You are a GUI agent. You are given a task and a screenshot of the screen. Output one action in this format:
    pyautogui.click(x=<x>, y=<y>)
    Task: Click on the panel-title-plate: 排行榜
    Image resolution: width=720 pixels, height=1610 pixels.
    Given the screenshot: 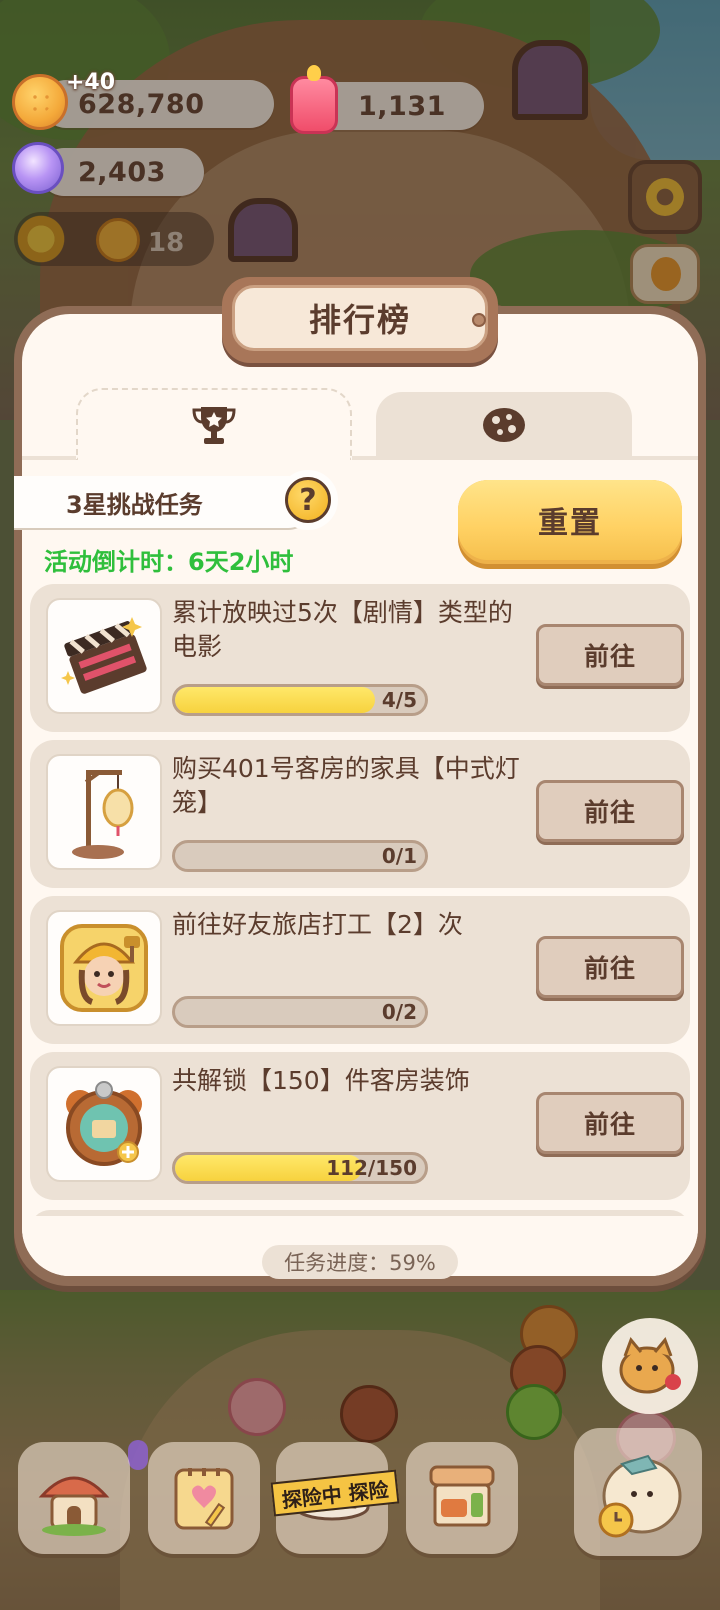 What is the action you would take?
    pyautogui.click(x=360, y=320)
    